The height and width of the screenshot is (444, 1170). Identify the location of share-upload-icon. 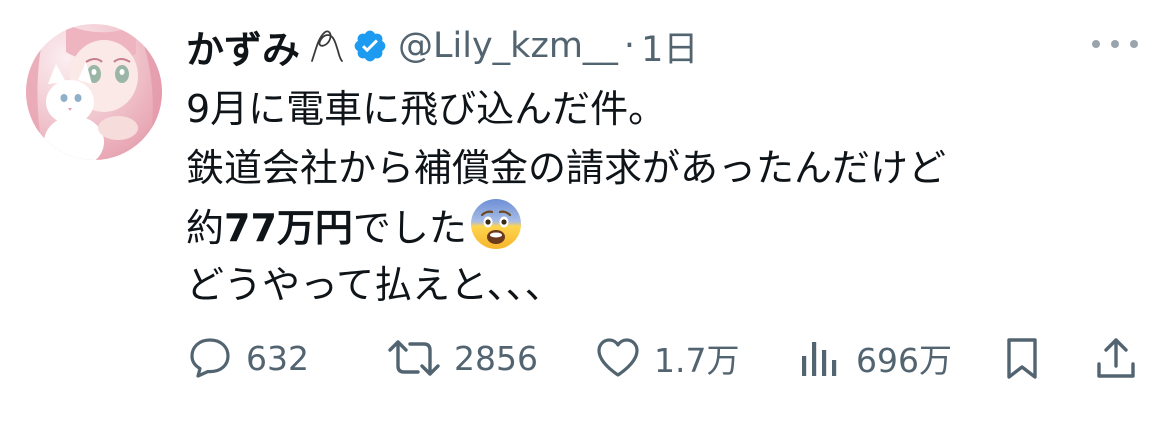
(1116, 358).